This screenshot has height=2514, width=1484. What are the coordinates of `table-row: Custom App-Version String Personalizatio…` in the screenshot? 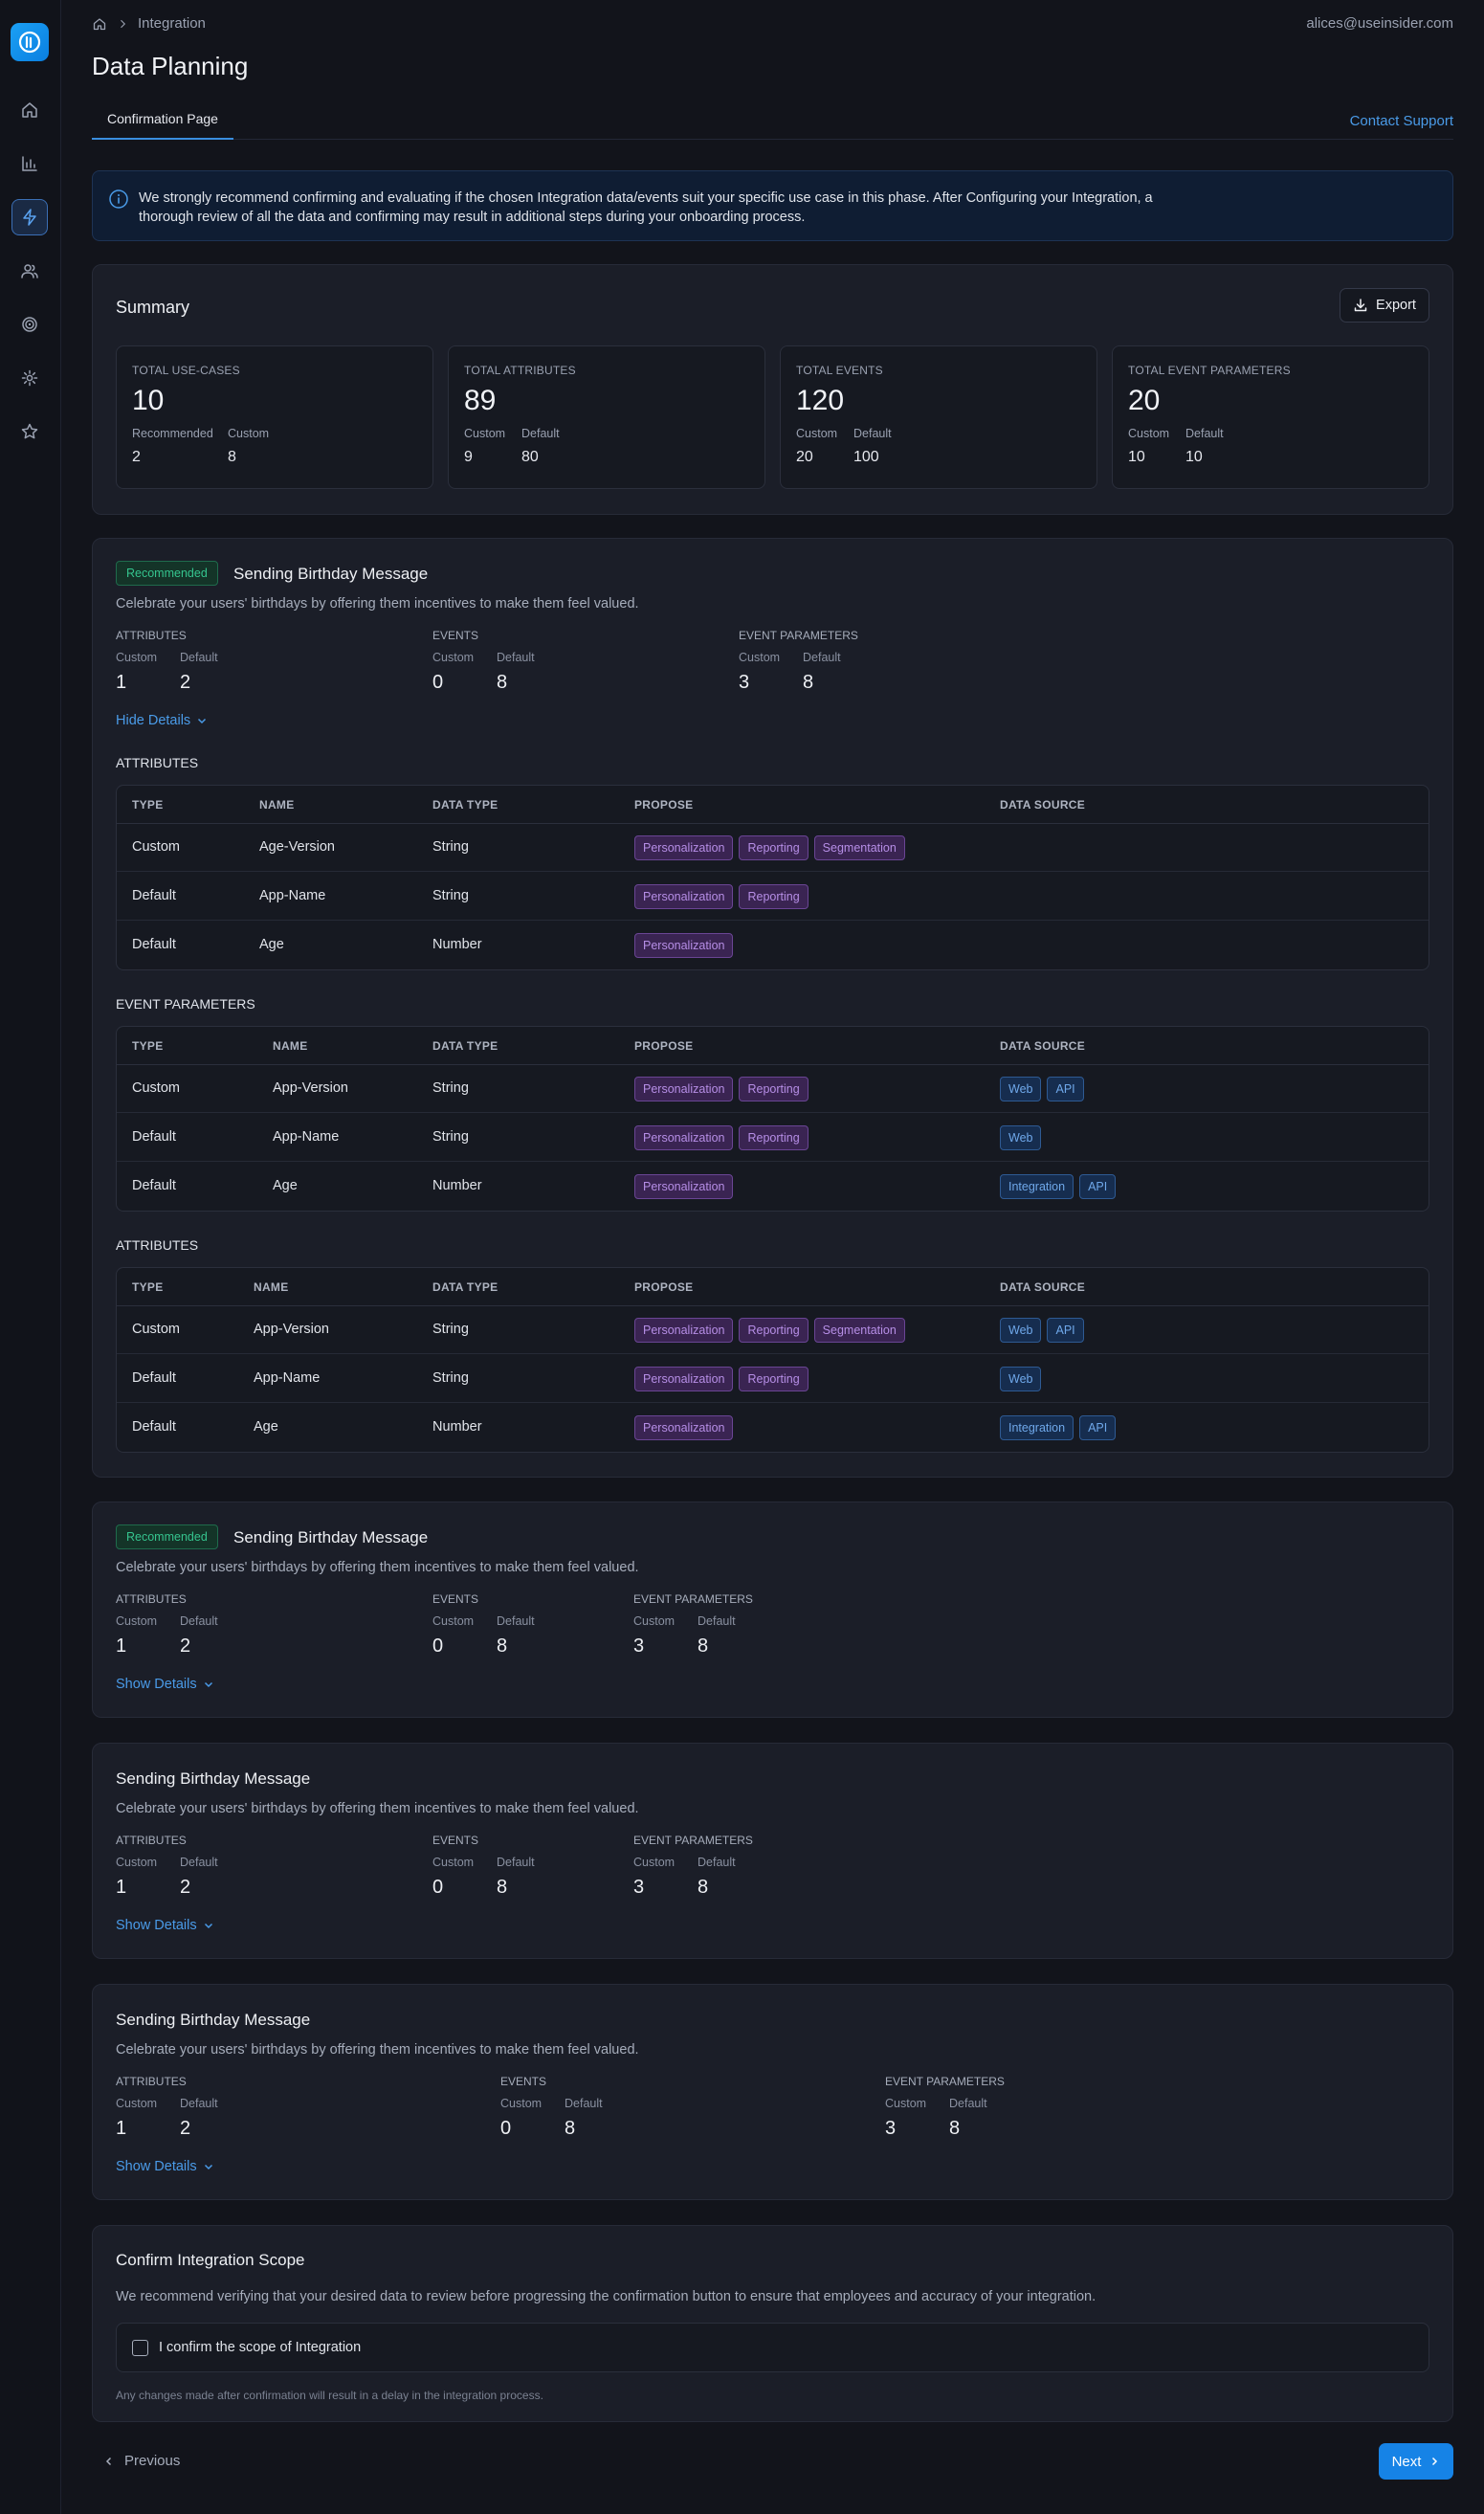 It's located at (773, 1330).